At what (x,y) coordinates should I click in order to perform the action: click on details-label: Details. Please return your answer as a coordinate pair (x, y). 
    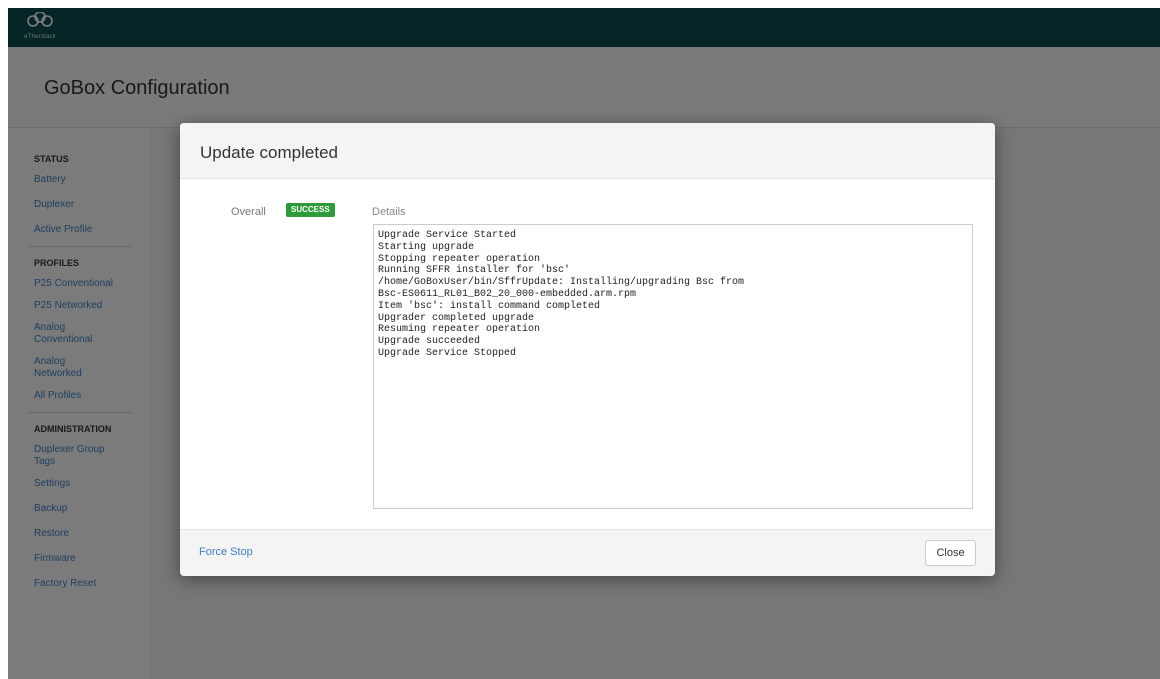
    Looking at the image, I should click on (389, 212).